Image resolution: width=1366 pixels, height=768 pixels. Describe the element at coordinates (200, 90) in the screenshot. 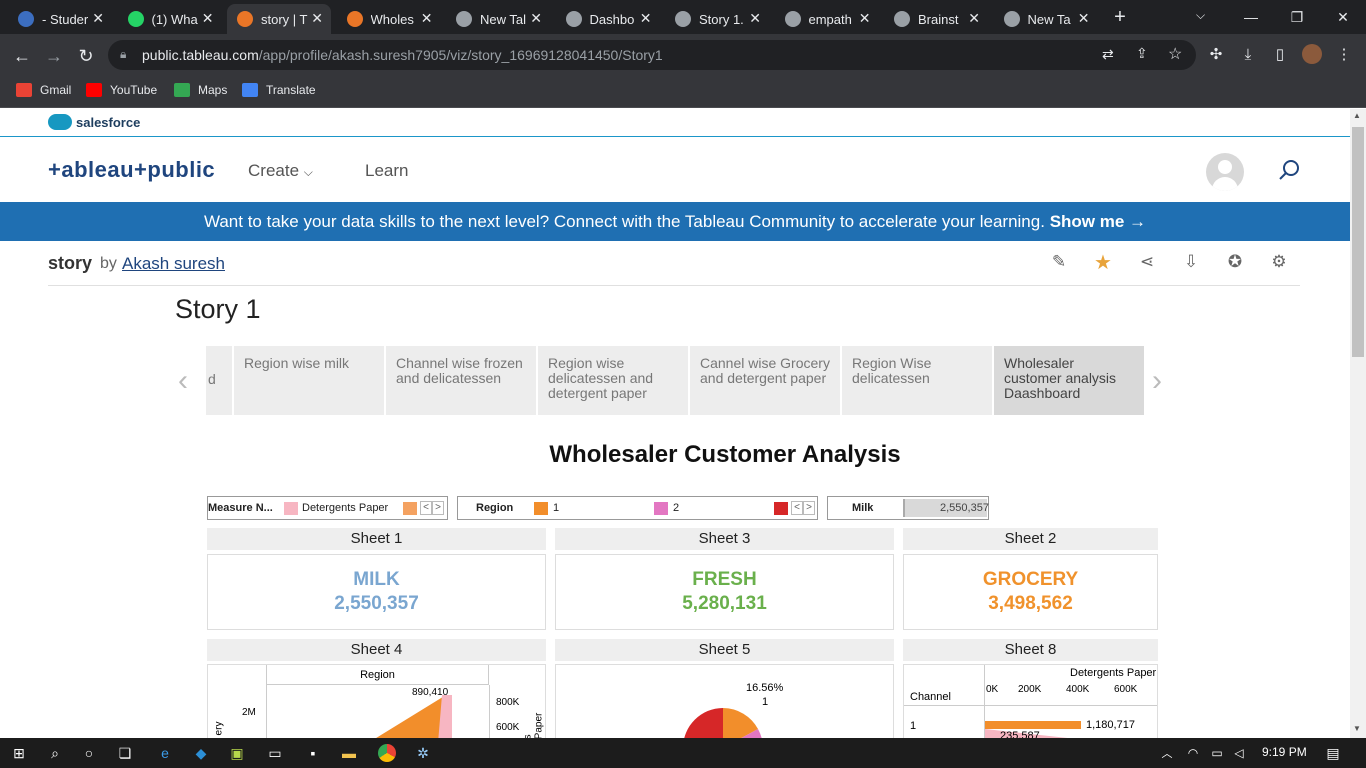

I see `bookmark-item: Maps` at that location.